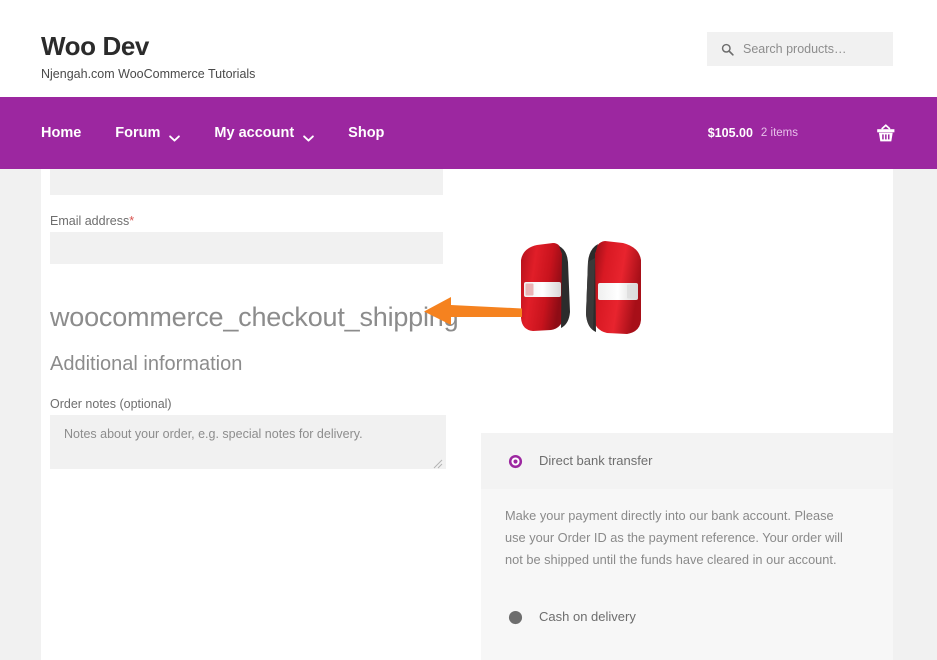  What do you see at coordinates (687, 461) in the screenshot?
I see `payment-option-direct-bank-transfer: Direct bank transfer` at bounding box center [687, 461].